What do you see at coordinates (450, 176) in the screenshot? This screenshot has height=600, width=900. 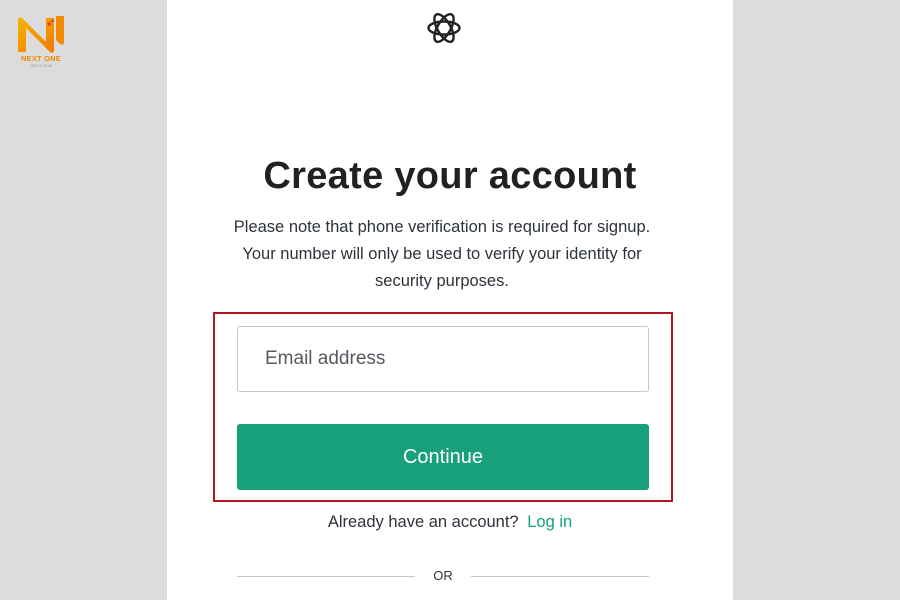 I see `page-title: Create your account` at bounding box center [450, 176].